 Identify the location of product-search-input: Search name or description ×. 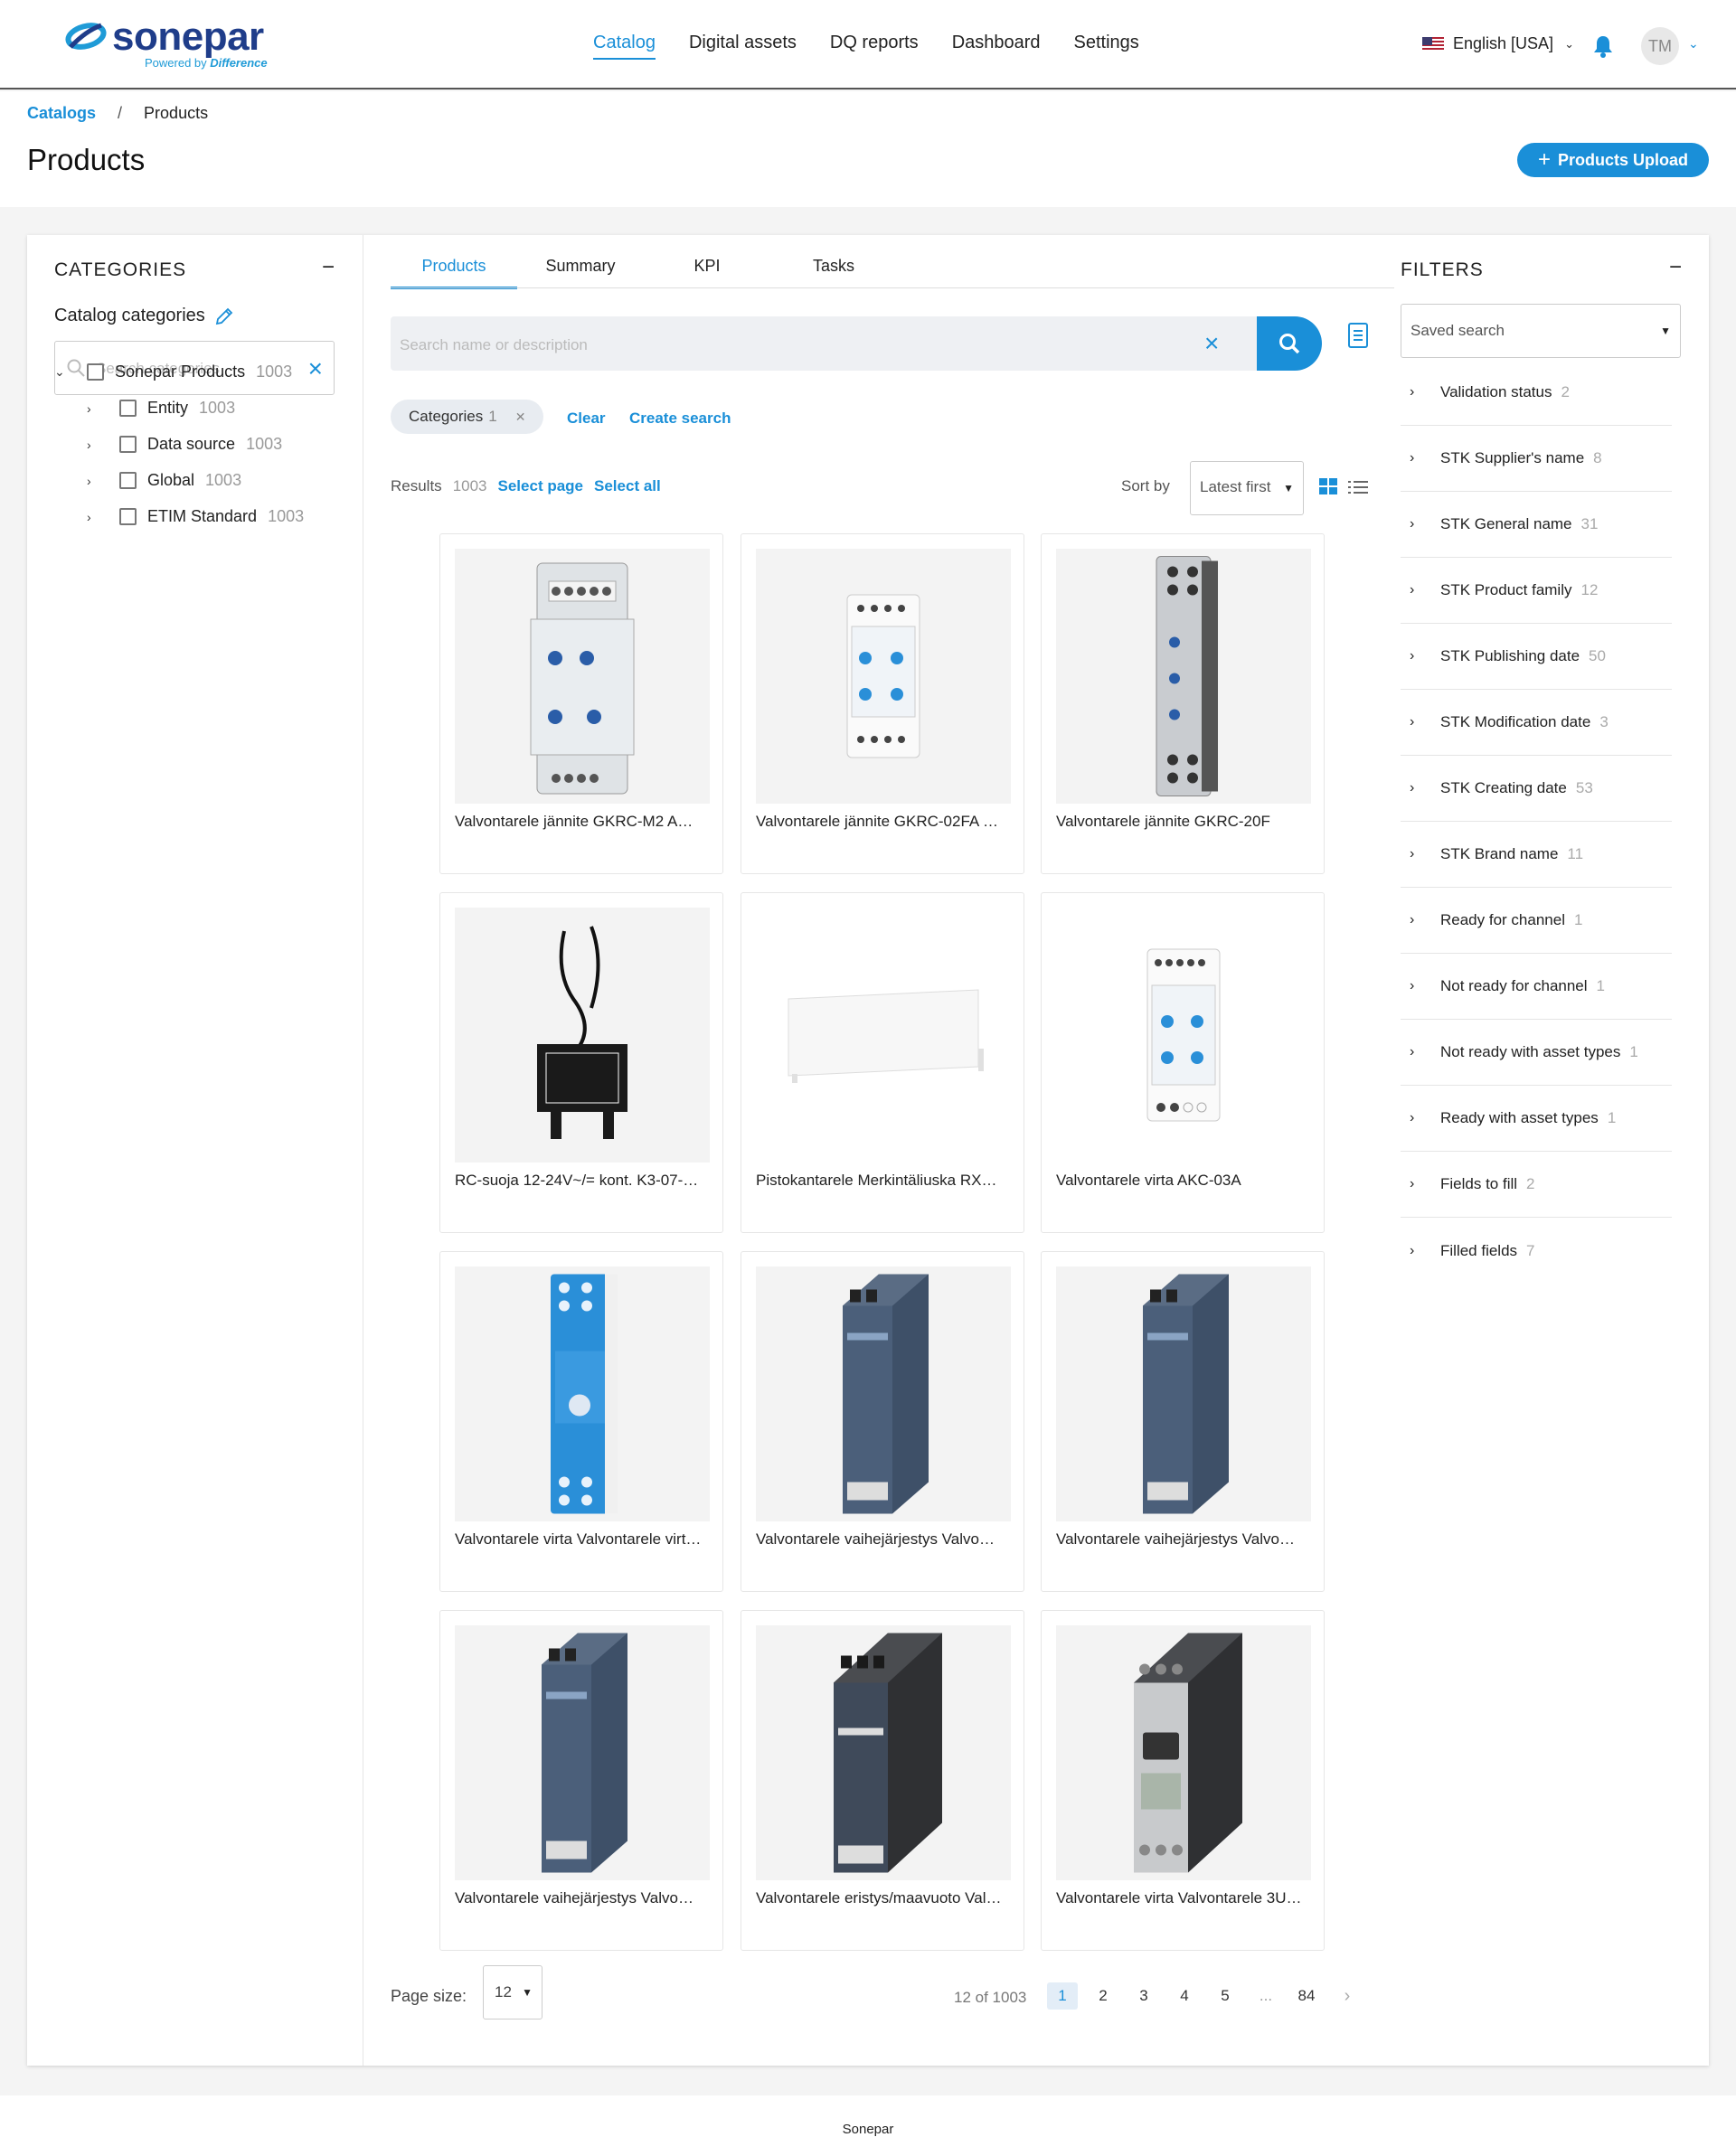
(825, 343).